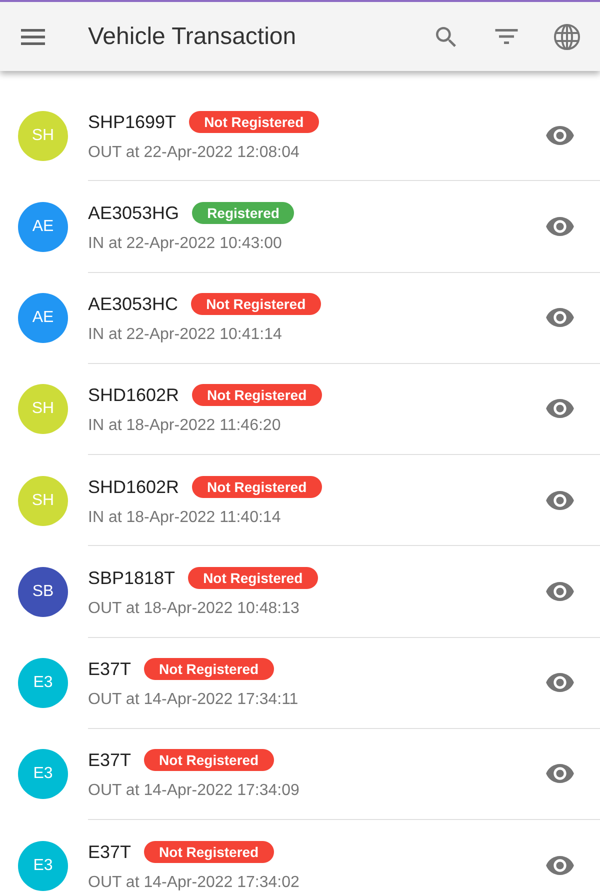 This screenshot has height=893, width=600. I want to click on transaction-detail: OUT at 14-Apr-2022 17:34:02, so click(194, 882).